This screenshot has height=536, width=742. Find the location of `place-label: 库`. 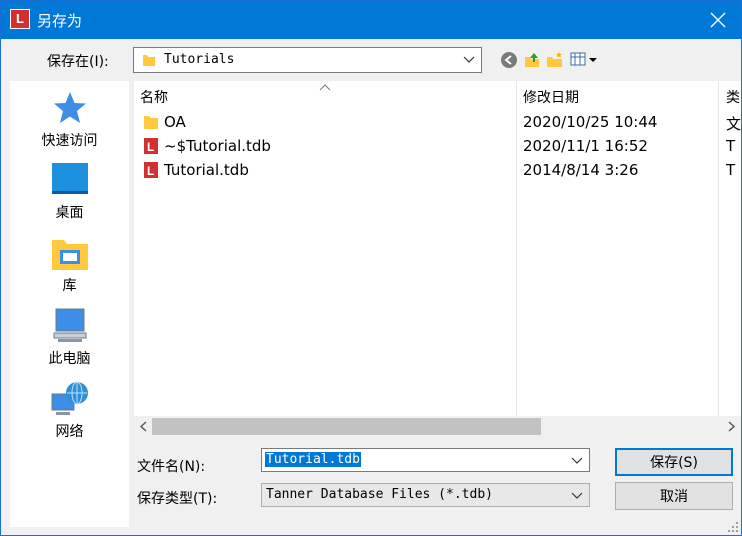

place-label: 库 is located at coordinates (69, 286).